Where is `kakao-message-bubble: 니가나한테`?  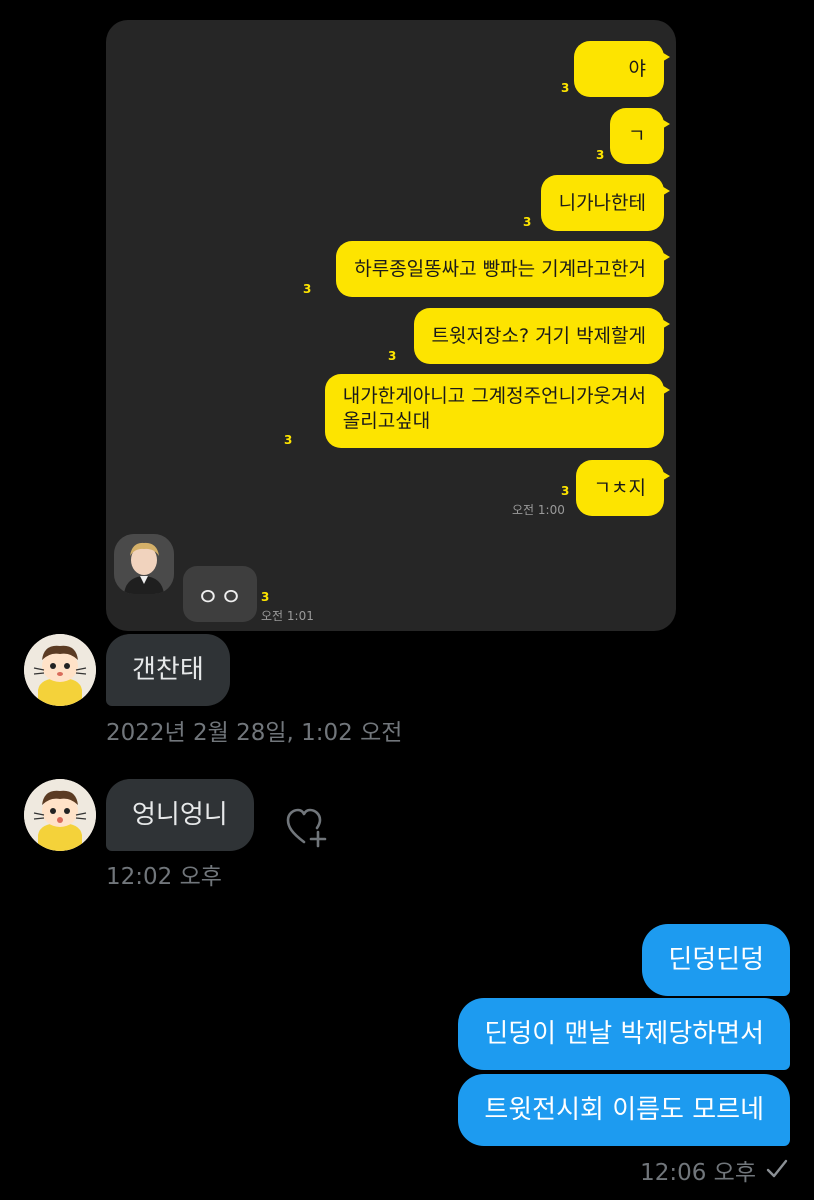 kakao-message-bubble: 니가나한테 is located at coordinates (605, 203).